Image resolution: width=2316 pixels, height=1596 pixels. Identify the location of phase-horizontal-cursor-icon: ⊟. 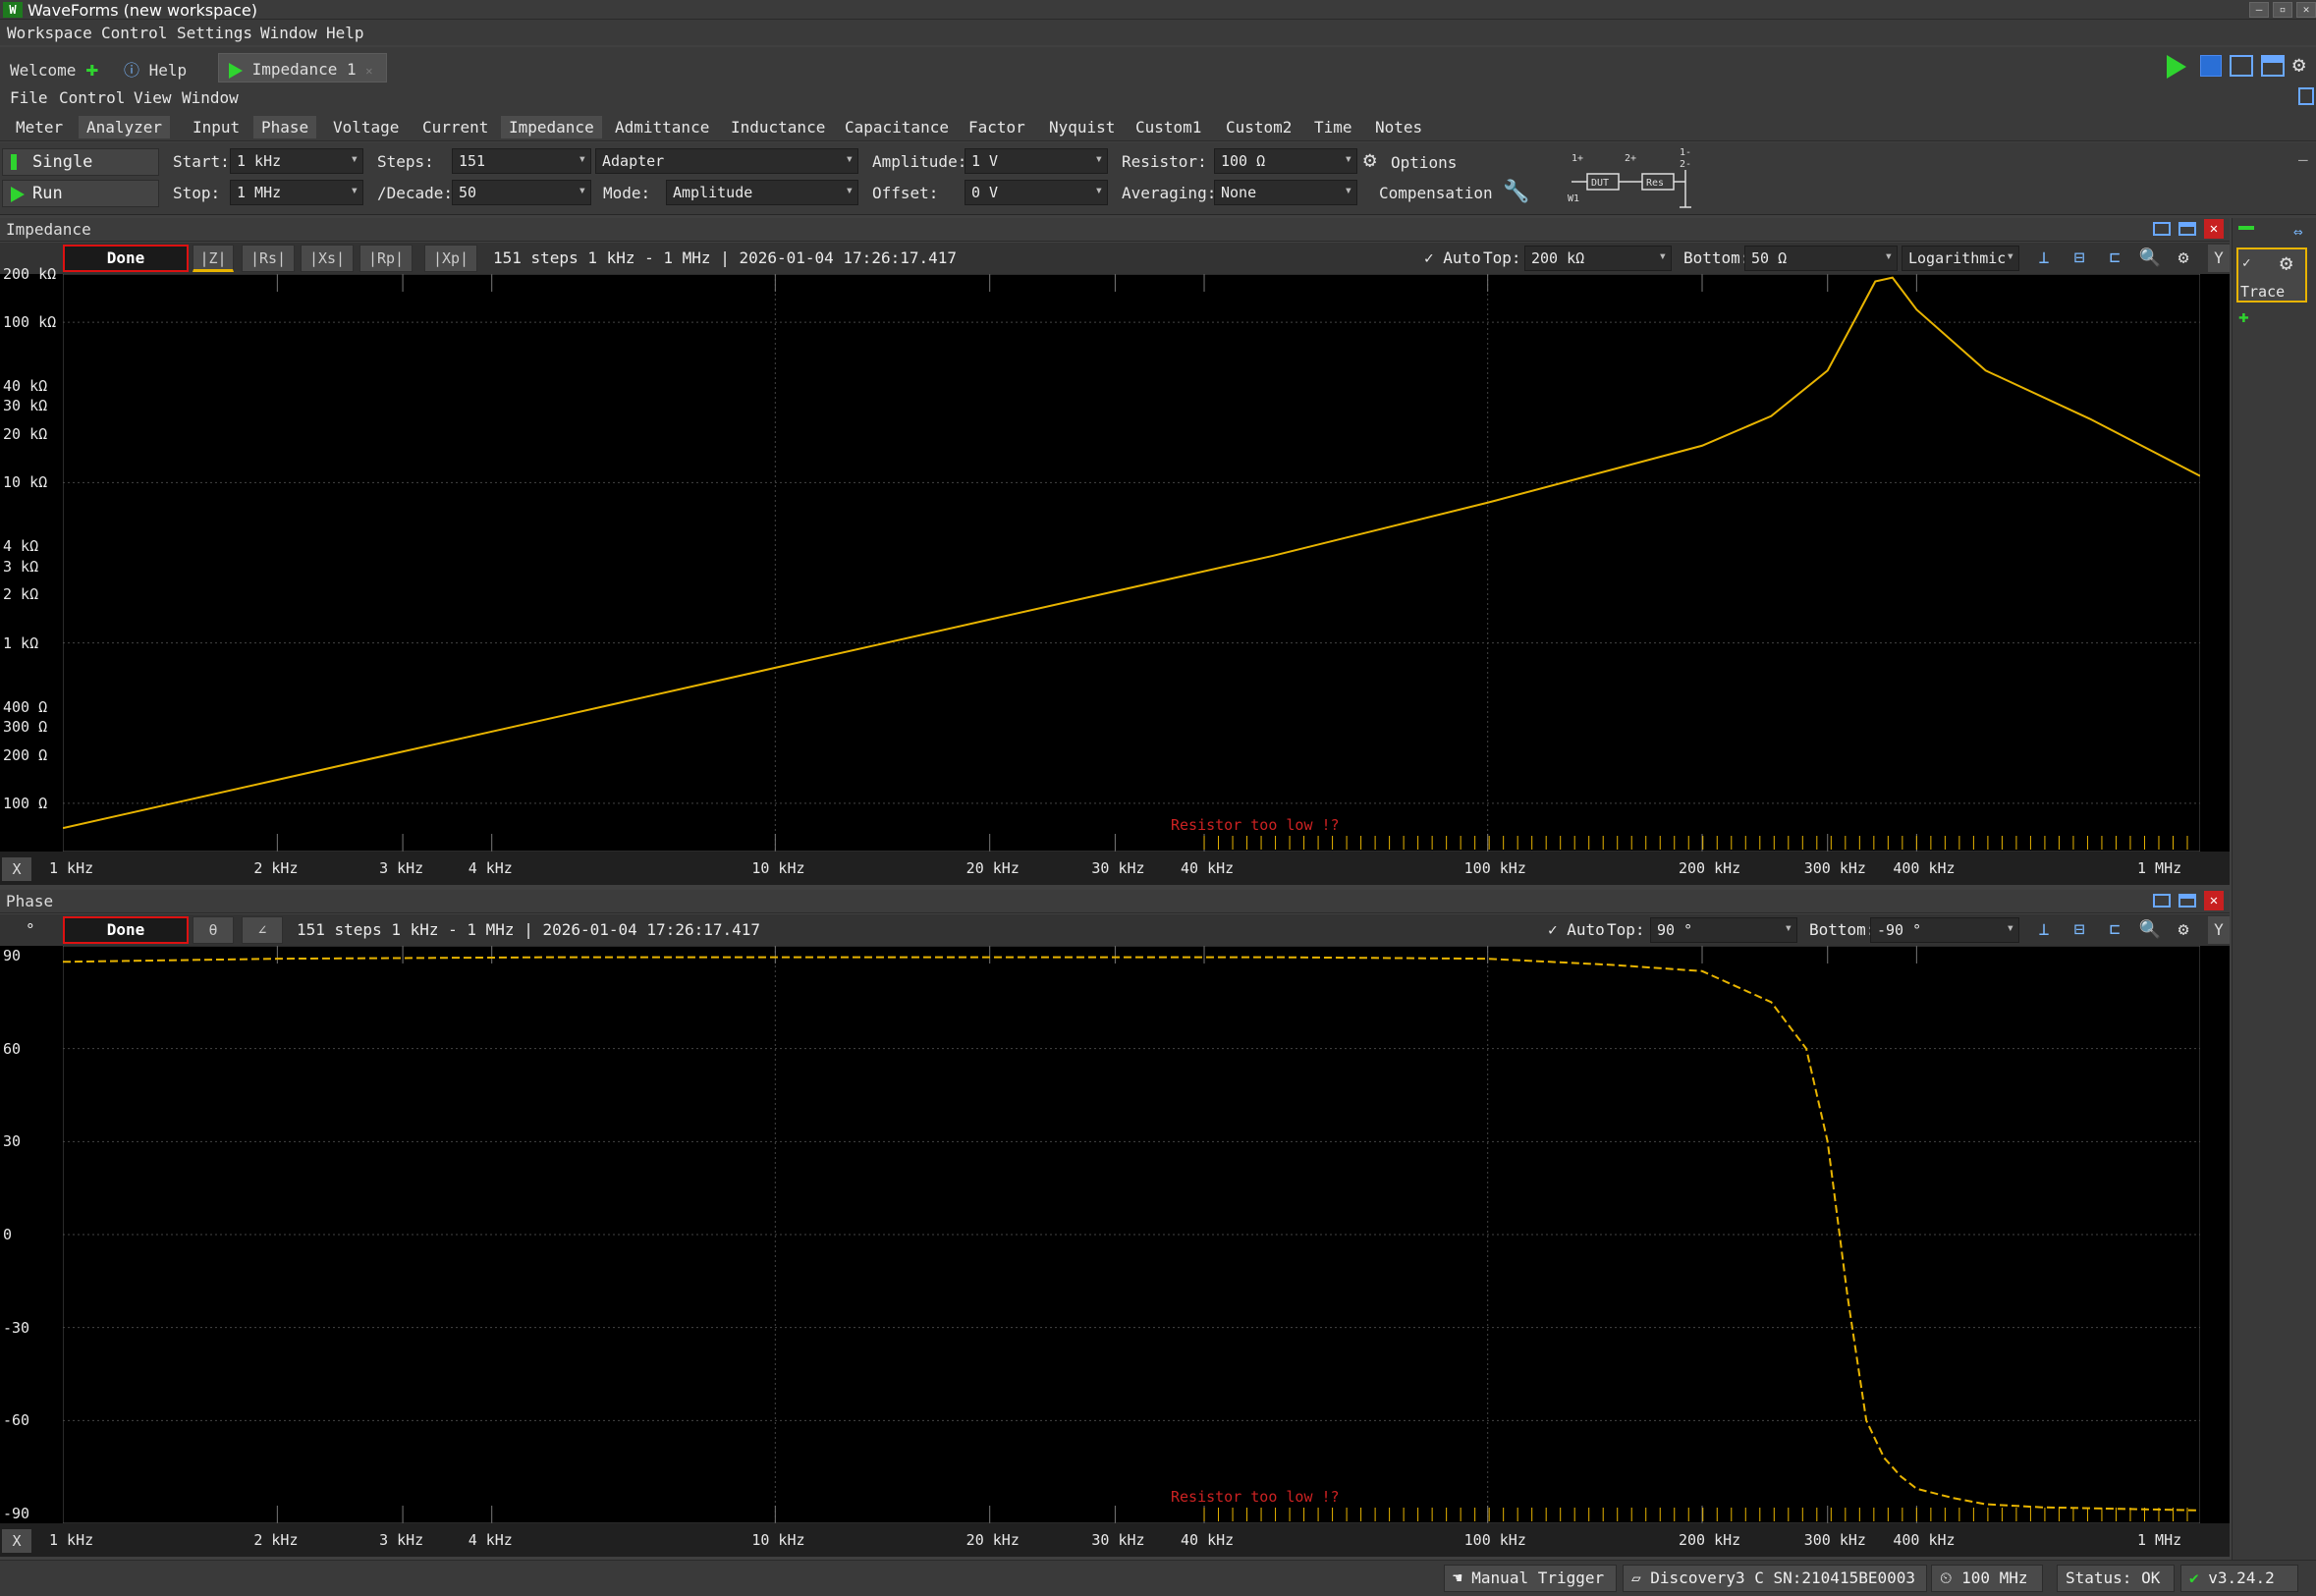
(2079, 930).